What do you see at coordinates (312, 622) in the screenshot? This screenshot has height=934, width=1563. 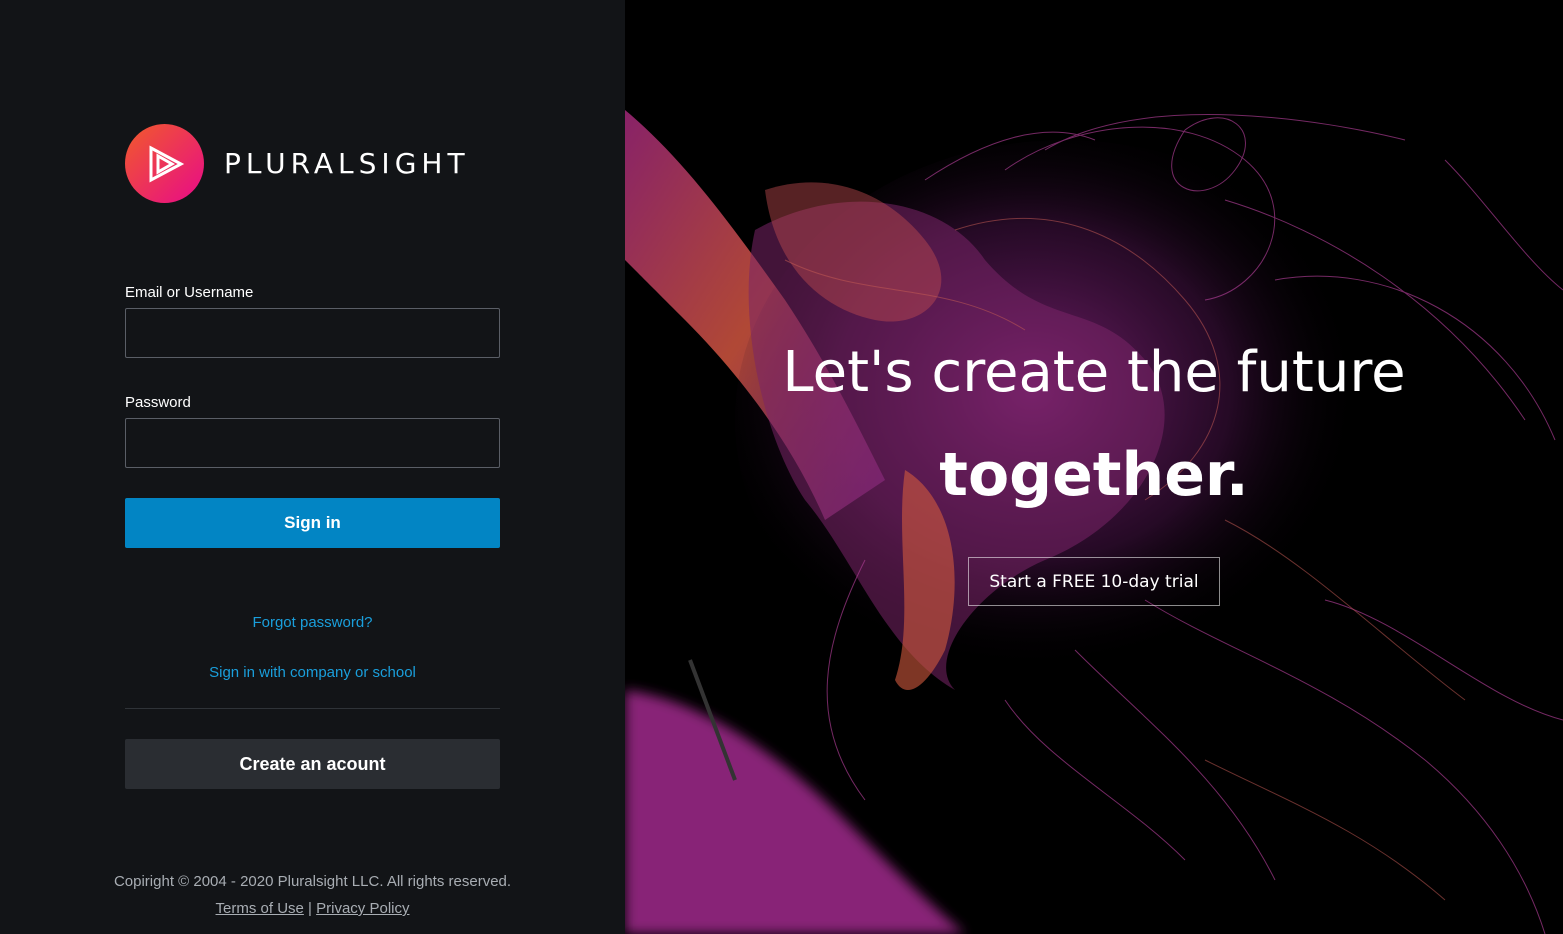 I see `forgot-password-link: Forgot password?` at bounding box center [312, 622].